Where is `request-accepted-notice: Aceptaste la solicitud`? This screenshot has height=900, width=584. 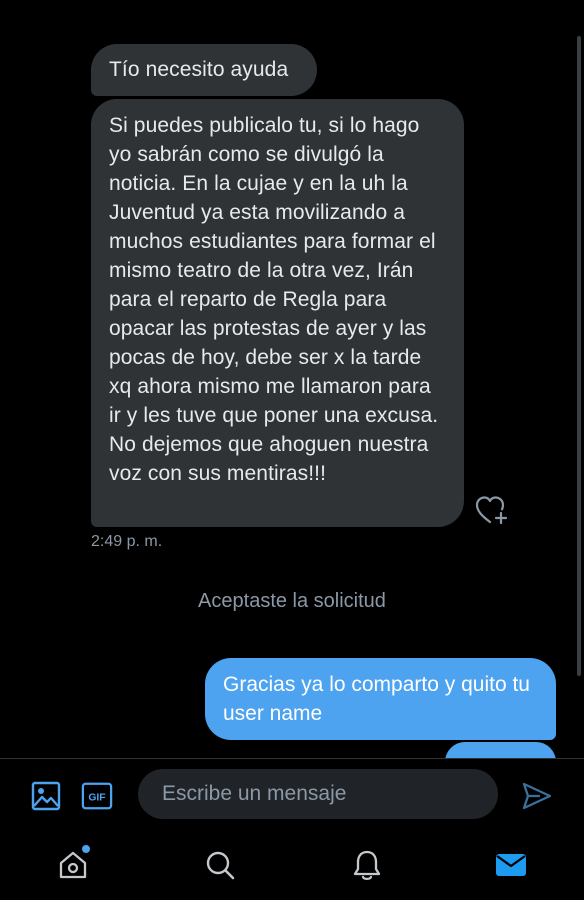
request-accepted-notice: Aceptaste la solicitud is located at coordinates (292, 601).